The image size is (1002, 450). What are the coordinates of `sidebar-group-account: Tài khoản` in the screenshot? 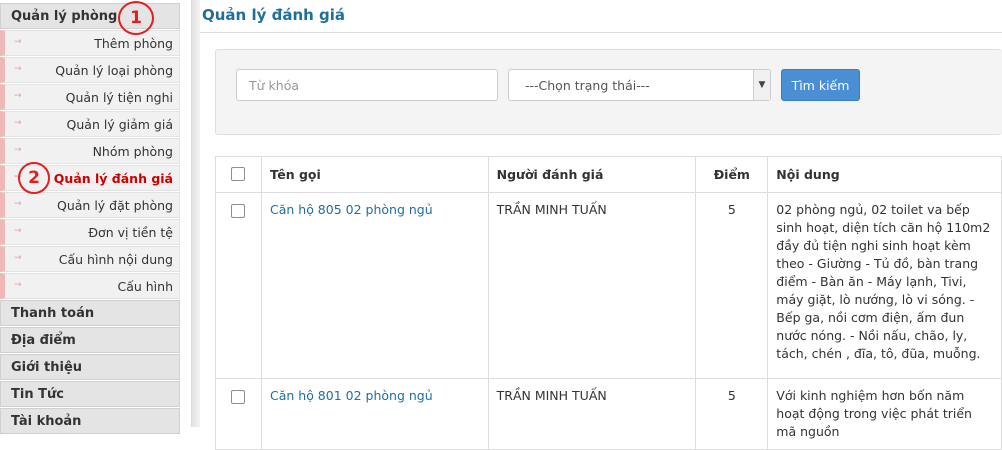 It's located at (90, 421).